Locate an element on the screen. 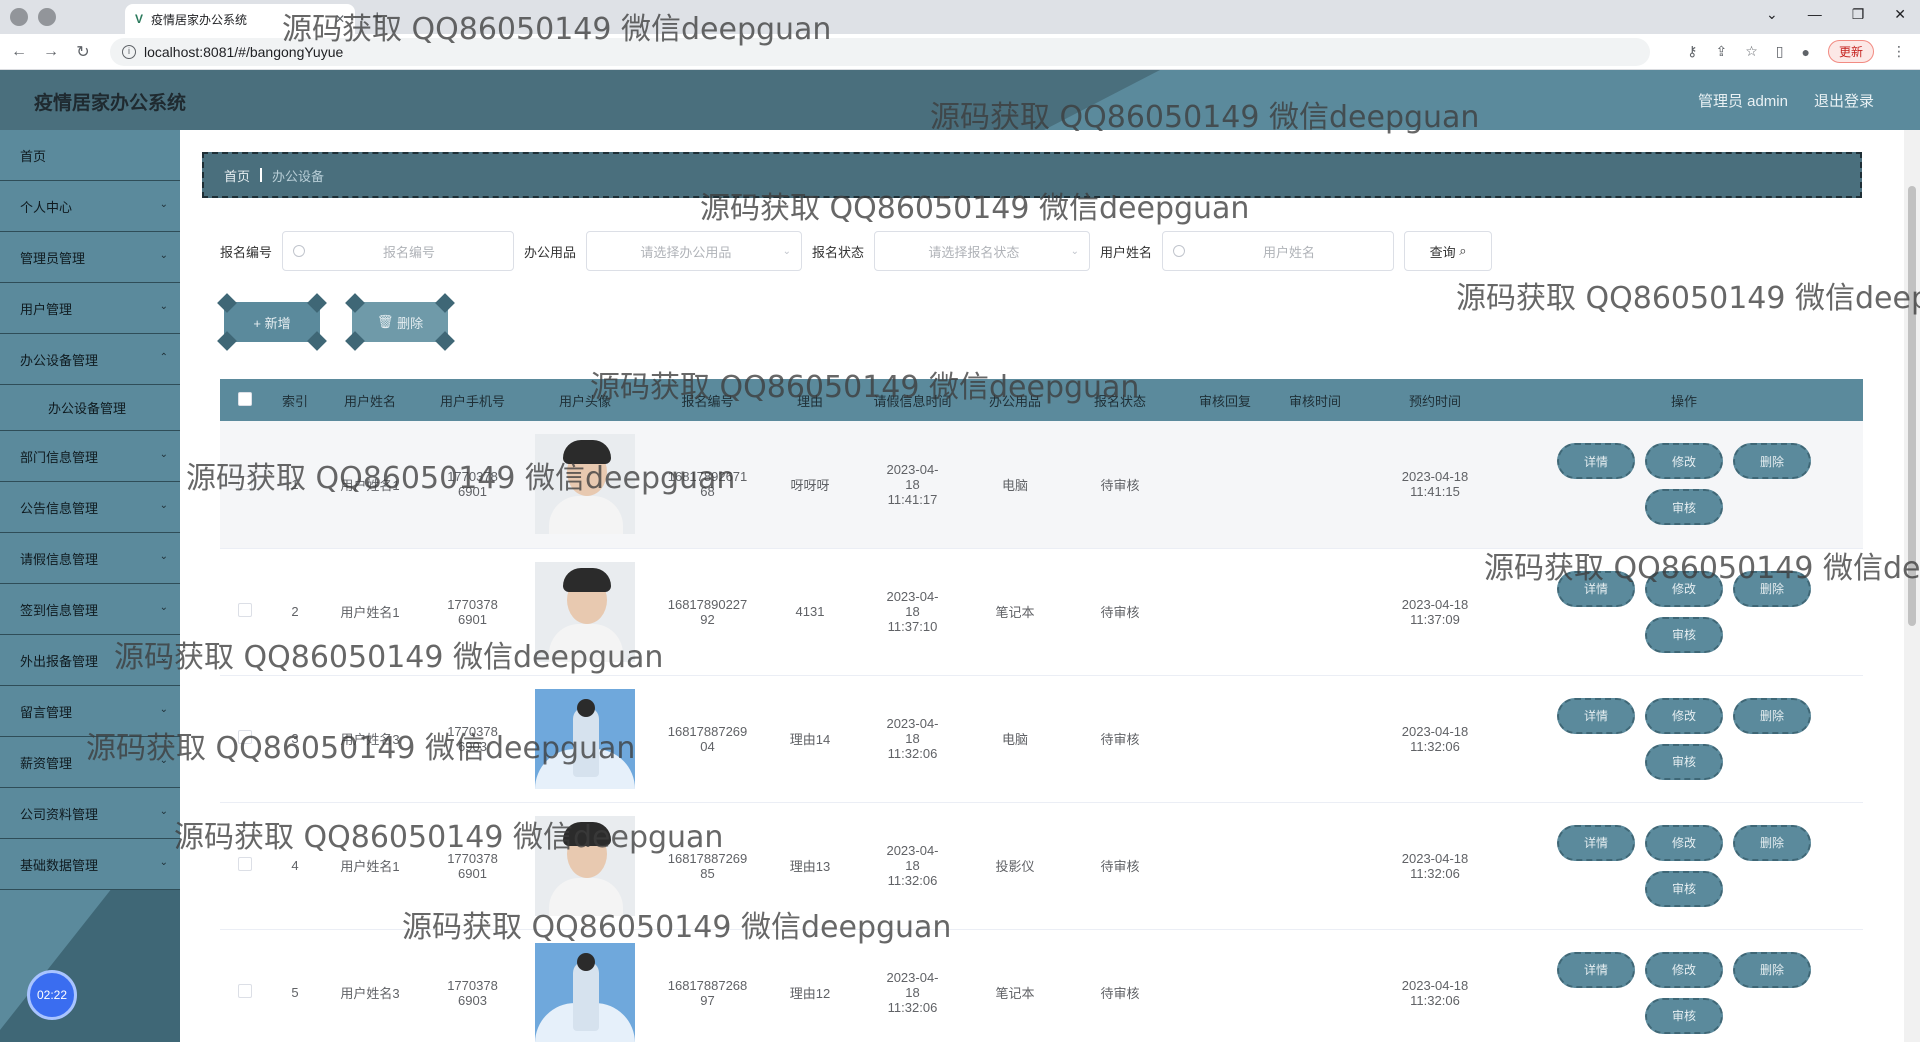 This screenshot has height=1042, width=1920. sidebar-item-department: 部门信息管理 ⌄ is located at coordinates (90, 456).